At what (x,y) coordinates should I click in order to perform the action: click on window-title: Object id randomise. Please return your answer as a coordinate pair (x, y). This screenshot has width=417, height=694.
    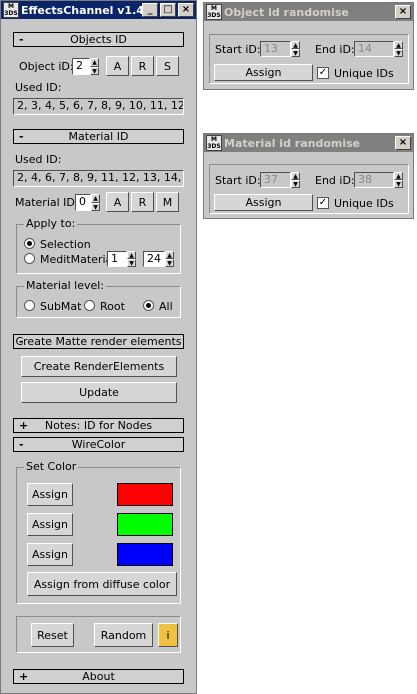
    Looking at the image, I should click on (286, 12).